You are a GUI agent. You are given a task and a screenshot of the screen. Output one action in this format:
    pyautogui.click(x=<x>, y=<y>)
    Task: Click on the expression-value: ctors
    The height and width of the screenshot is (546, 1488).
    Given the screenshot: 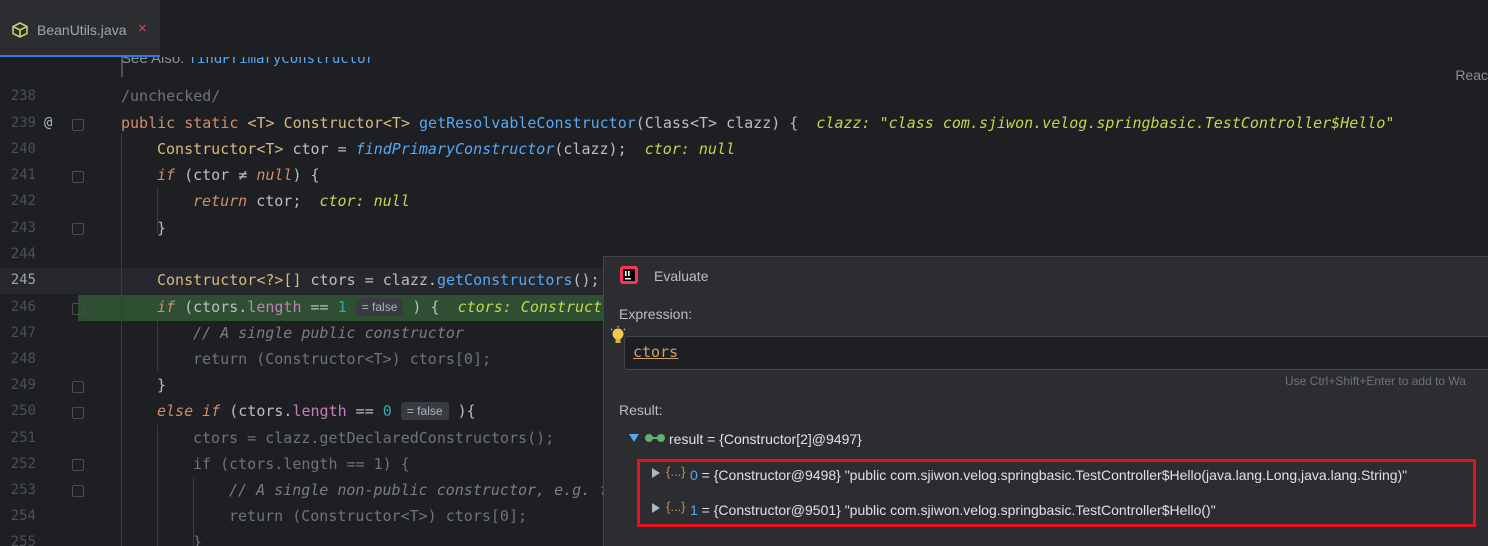 What is the action you would take?
    pyautogui.click(x=656, y=352)
    